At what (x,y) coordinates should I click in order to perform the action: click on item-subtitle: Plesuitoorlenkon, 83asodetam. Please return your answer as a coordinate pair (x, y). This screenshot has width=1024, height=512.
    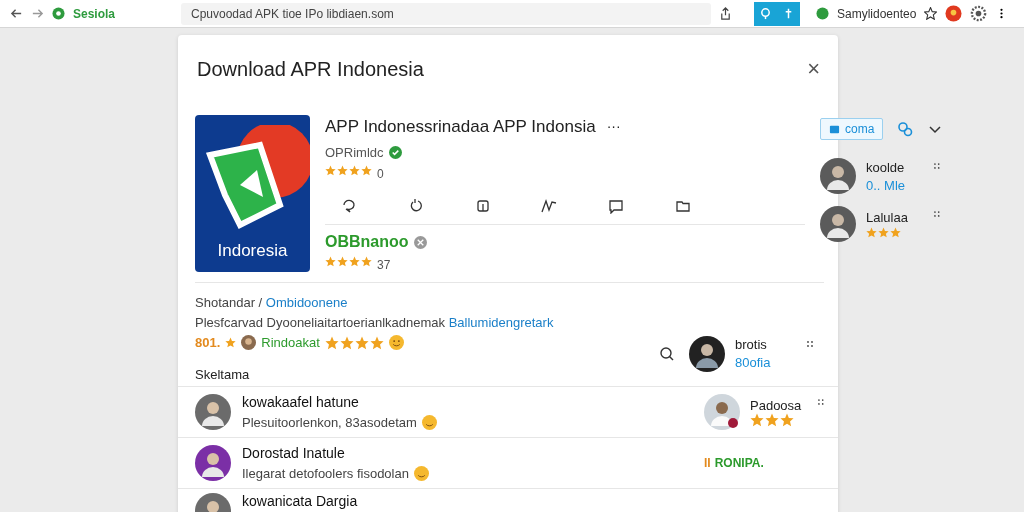
    Looking at the image, I should click on (329, 422).